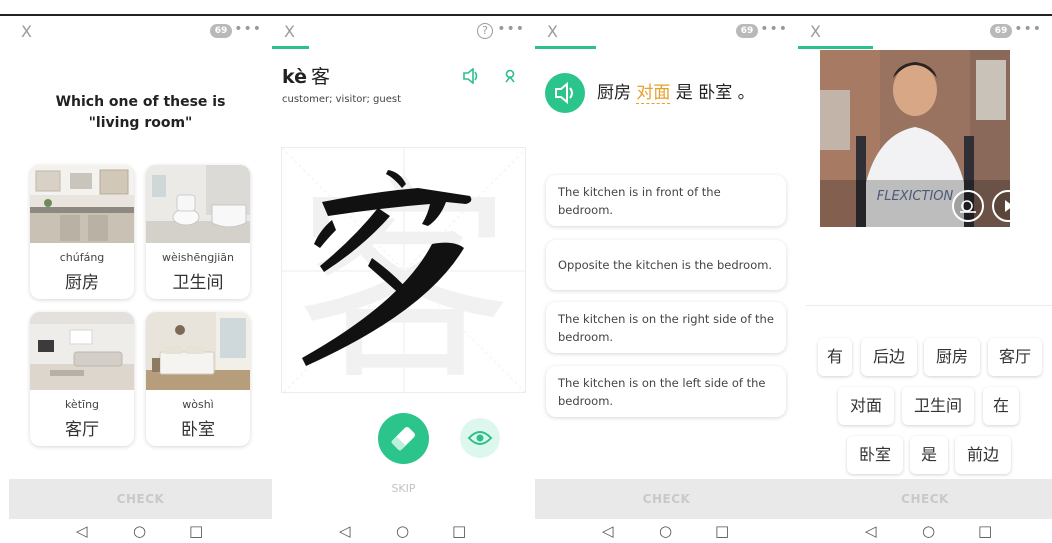 The height and width of the screenshot is (543, 1052). I want to click on card-pinyin: chúfáng, so click(82, 257).